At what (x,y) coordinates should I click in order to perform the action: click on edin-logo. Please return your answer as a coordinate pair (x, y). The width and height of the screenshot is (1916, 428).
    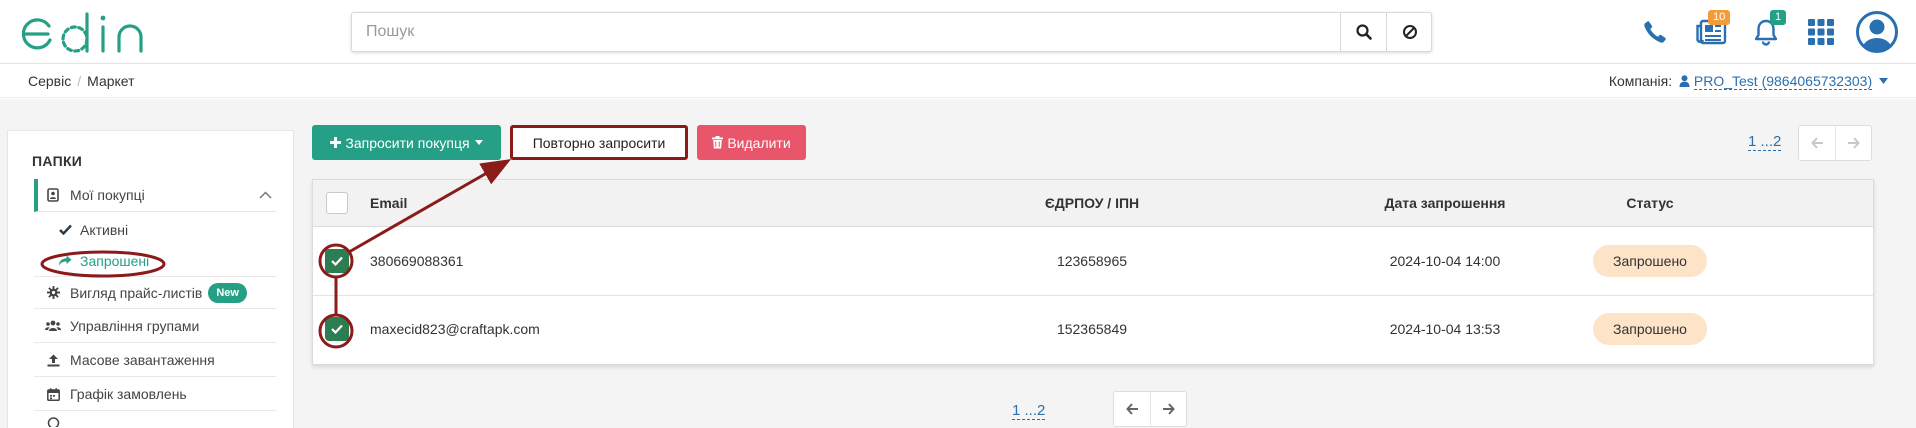
    Looking at the image, I should click on (91, 33).